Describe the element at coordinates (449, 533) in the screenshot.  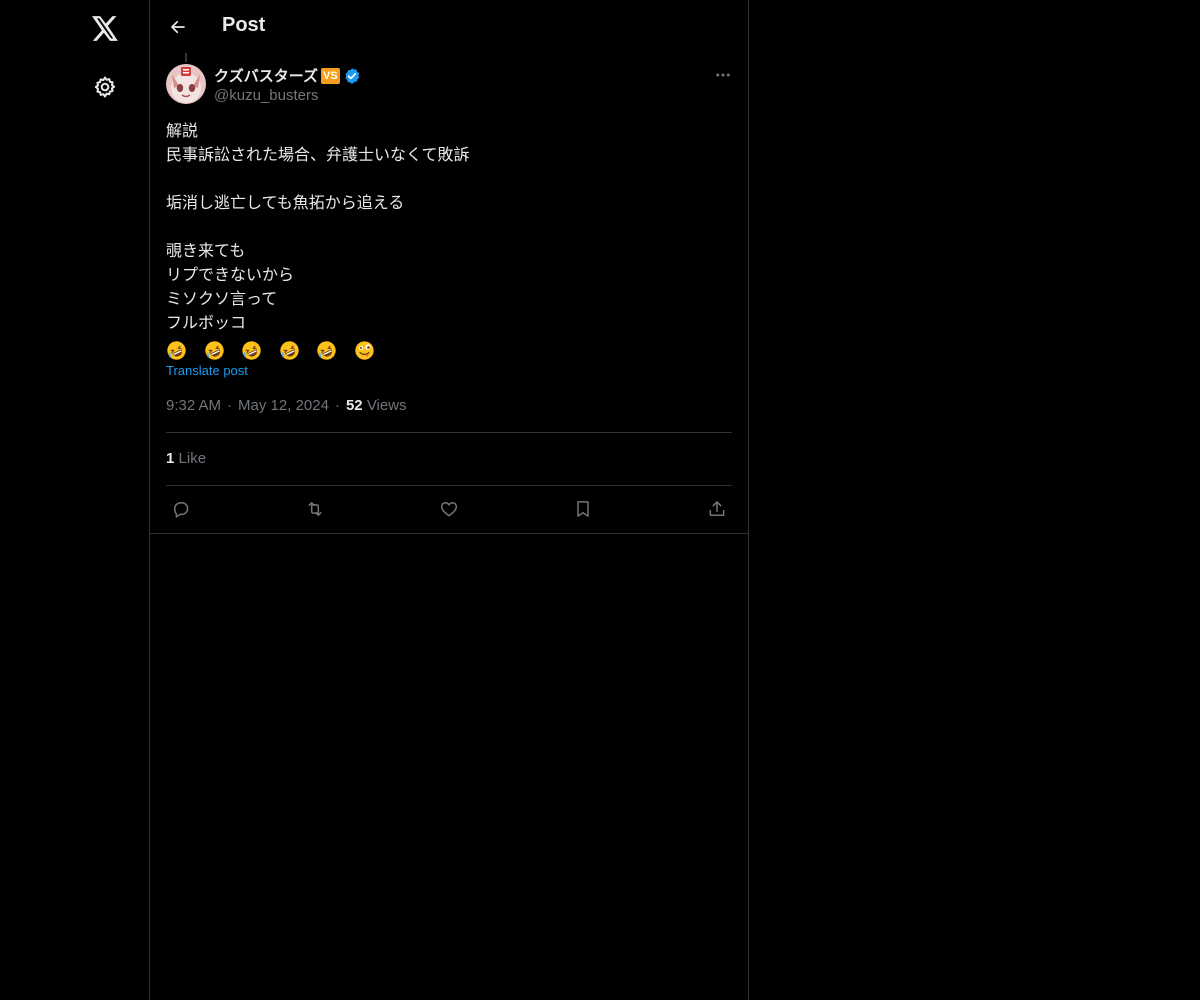
I see `post-bottom-border` at that location.